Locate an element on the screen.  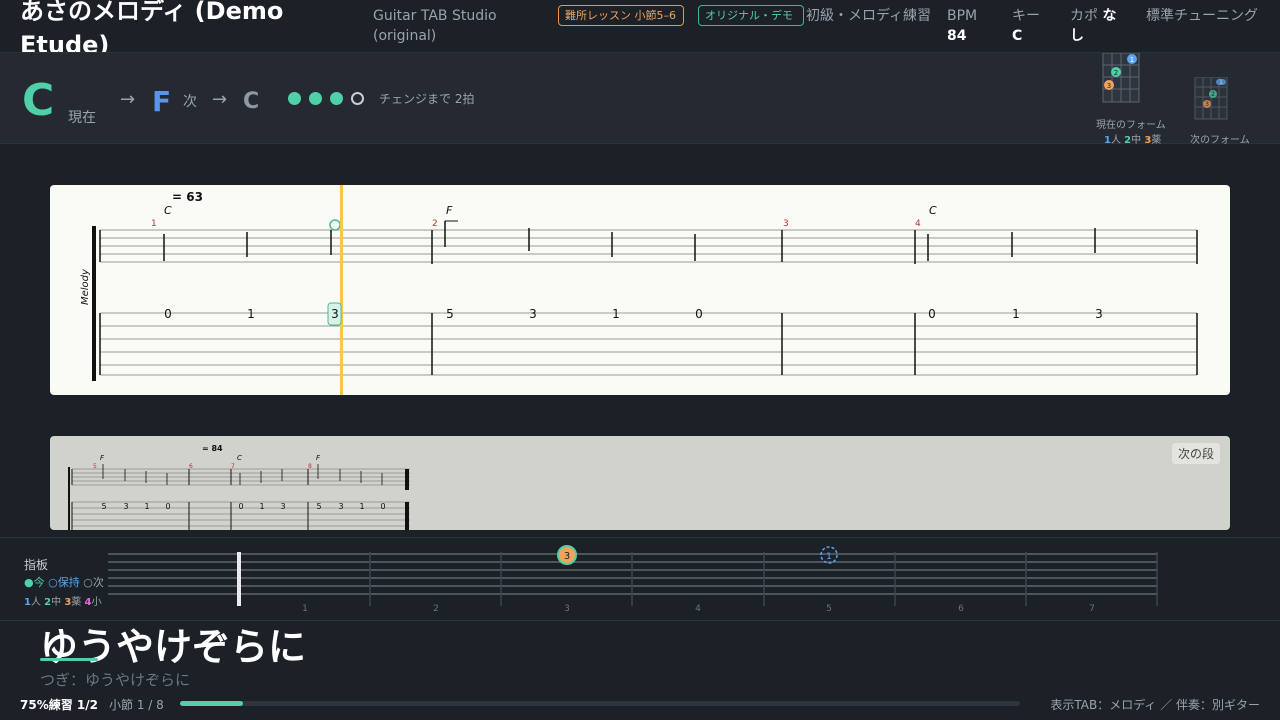
staff-label: Melody is located at coordinates (85, 286).